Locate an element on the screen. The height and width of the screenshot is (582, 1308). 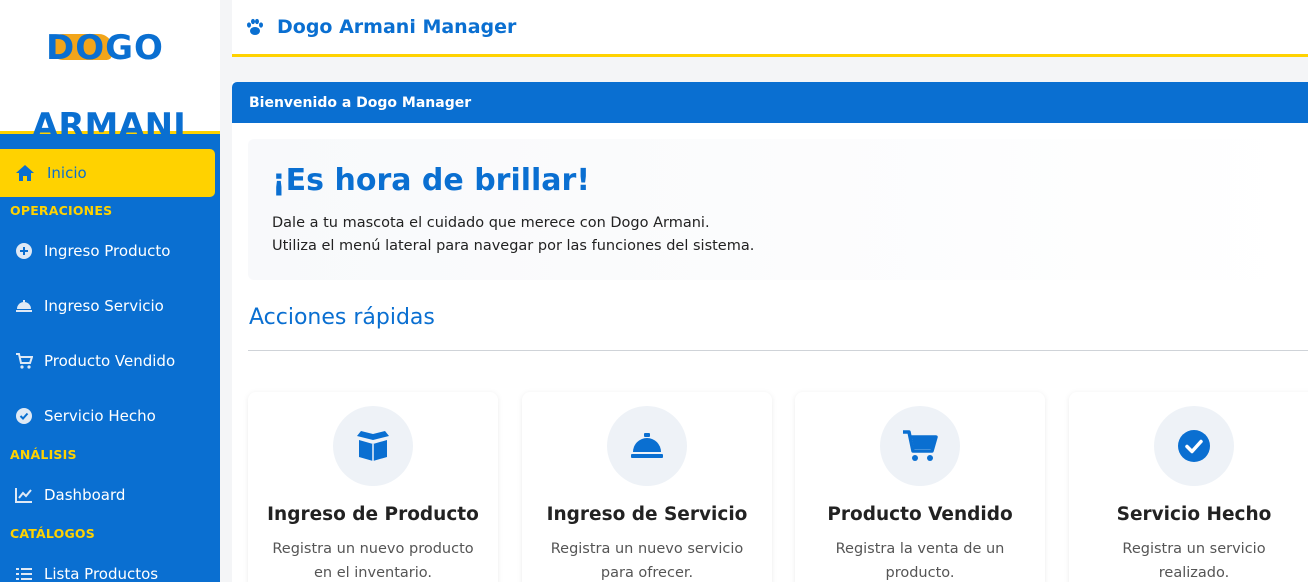
quick-action-desc: Registra la venta de un producto. is located at coordinates (920, 561).